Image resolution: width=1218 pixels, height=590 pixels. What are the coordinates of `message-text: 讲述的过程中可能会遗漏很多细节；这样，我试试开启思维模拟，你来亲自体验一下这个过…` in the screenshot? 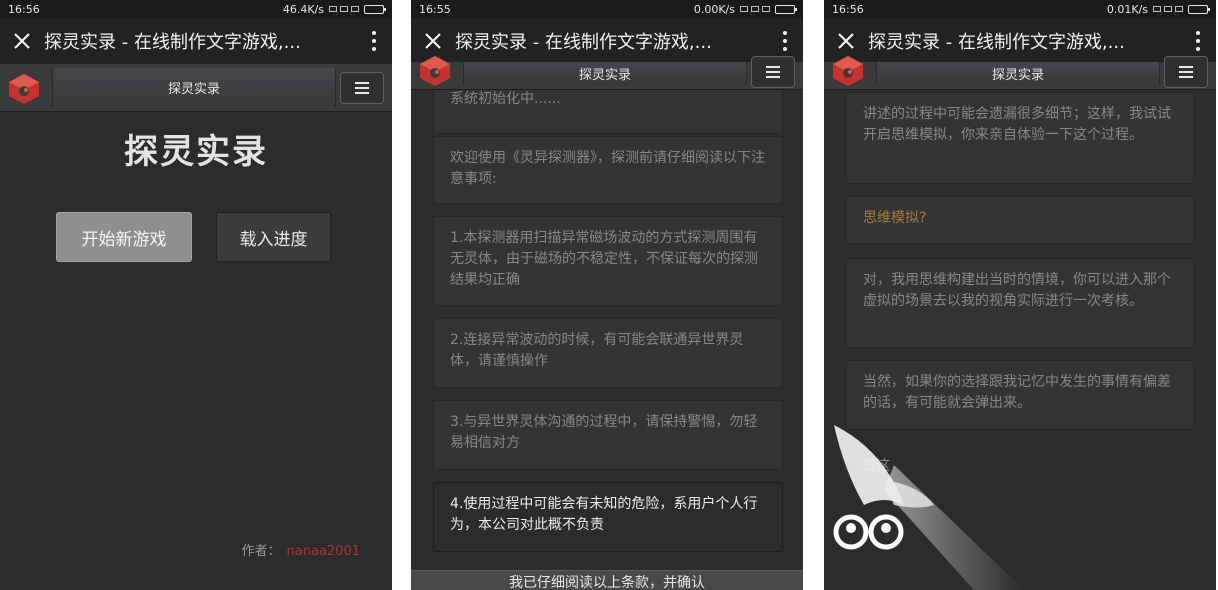 It's located at (1017, 124).